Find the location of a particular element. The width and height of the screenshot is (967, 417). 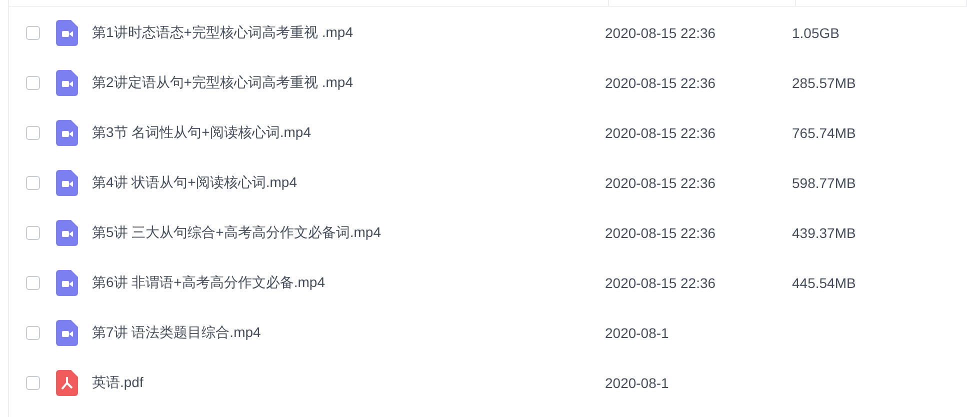

file-name: 第4讲 状语从句+阅读核心词.mp4 is located at coordinates (348, 183).